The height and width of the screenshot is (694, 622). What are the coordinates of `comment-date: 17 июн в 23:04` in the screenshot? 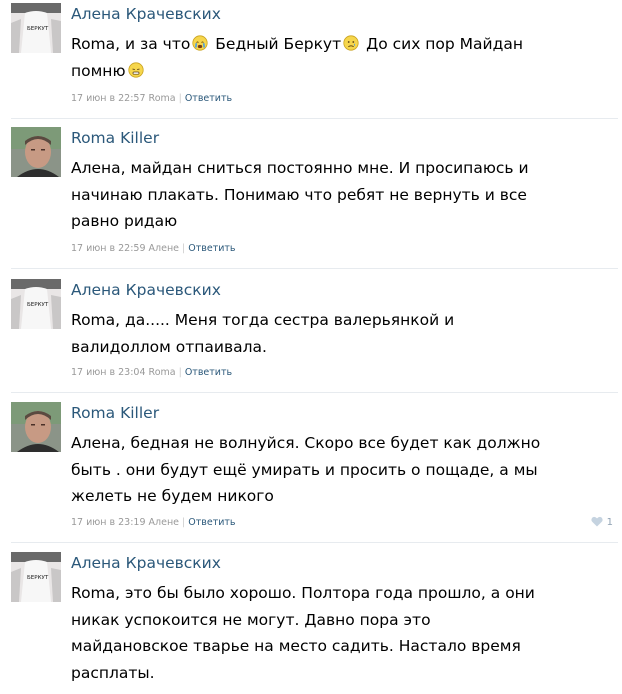 It's located at (108, 372).